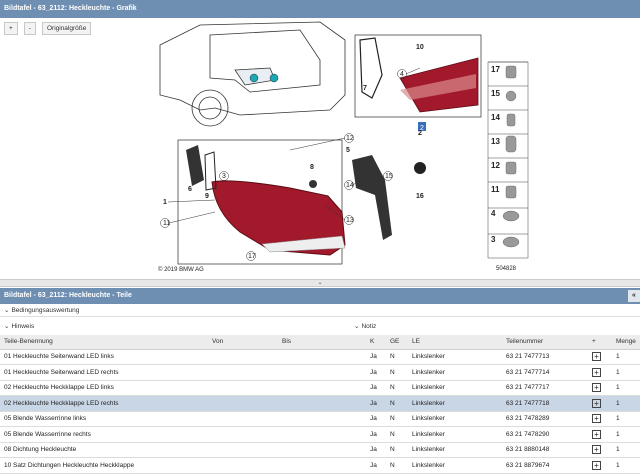 The height and width of the screenshot is (476, 640). What do you see at coordinates (274, 78) in the screenshot?
I see `callout-2-highlight` at bounding box center [274, 78].